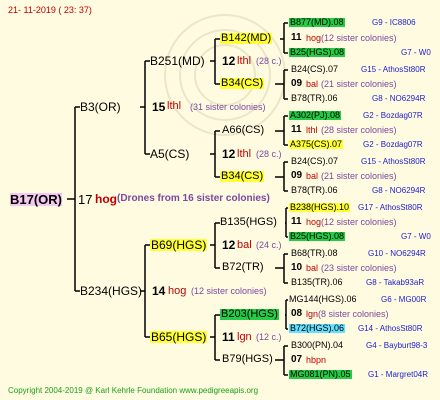 This screenshot has width=440, height=400. What do you see at coordinates (359, 268) in the screenshot?
I see `gen4-note: (23 sister colonies)` at bounding box center [359, 268].